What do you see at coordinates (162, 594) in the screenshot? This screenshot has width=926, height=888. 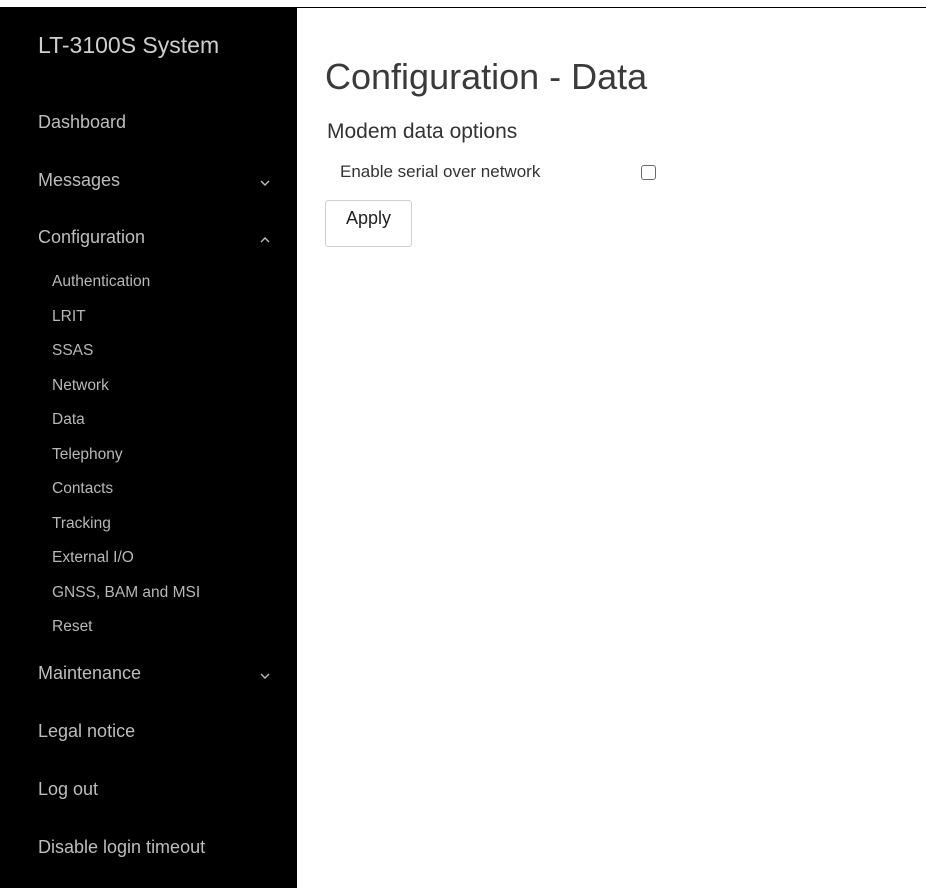 I see `sidebar-subitem-gnss-bam-msi: GNSS, BAM and MSI` at bounding box center [162, 594].